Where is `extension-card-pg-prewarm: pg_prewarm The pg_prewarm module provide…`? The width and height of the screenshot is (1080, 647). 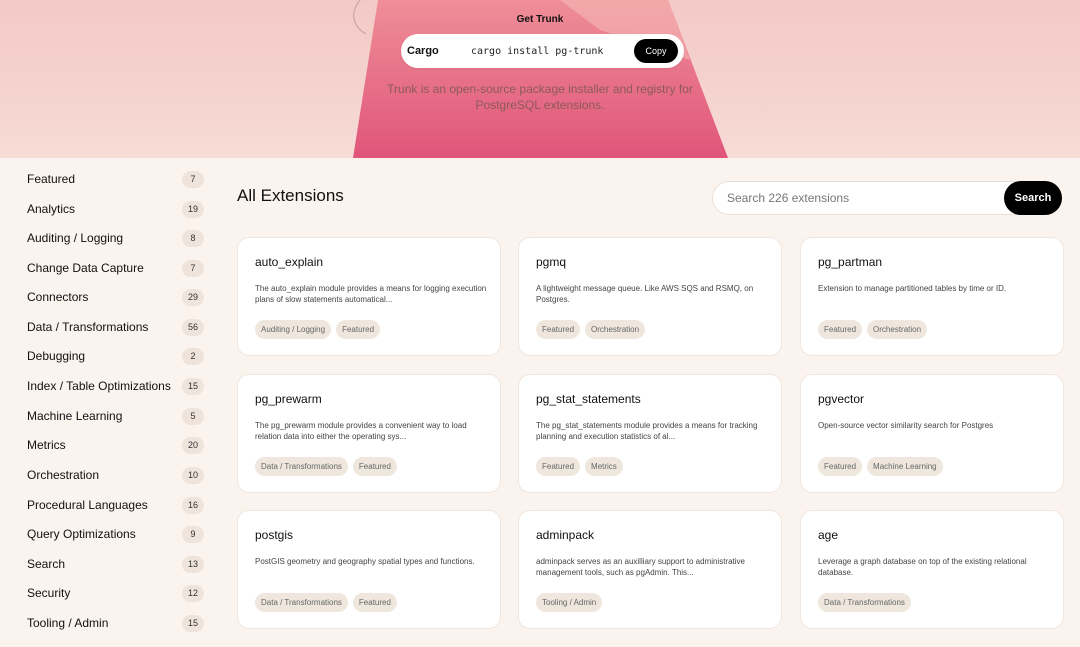
extension-card-pg-prewarm: pg_prewarm The pg_prewarm module provide… is located at coordinates (369, 433).